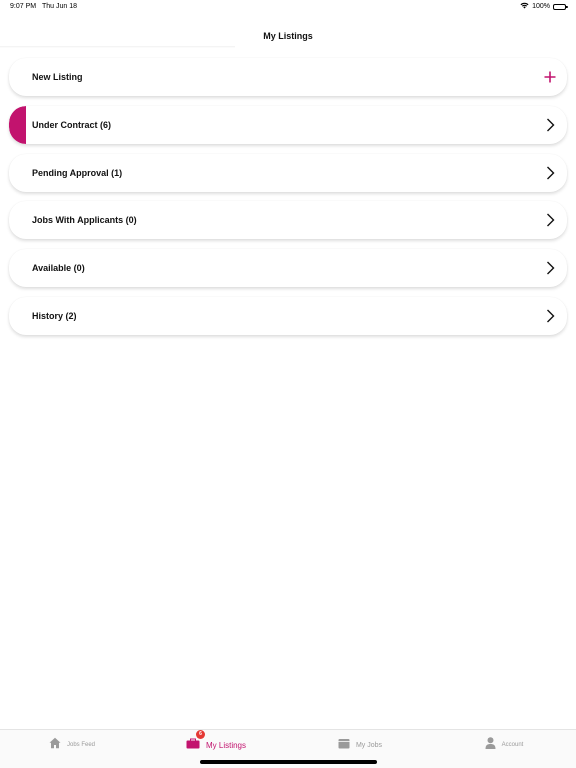  I want to click on battery-percent: 100%, so click(541, 6).